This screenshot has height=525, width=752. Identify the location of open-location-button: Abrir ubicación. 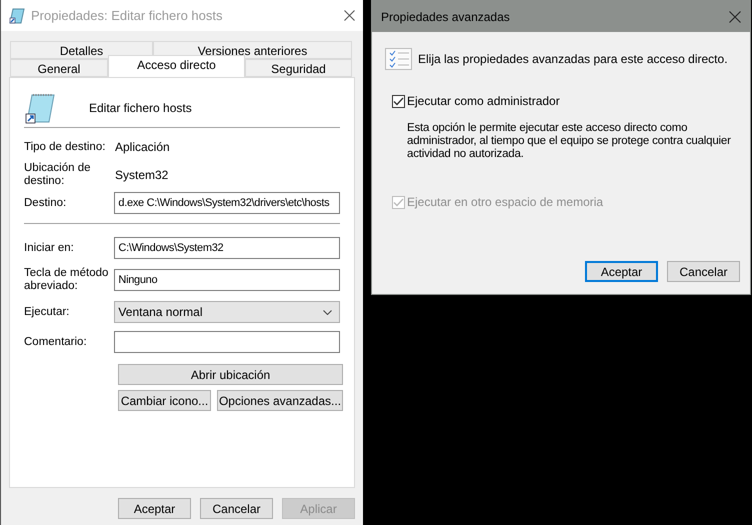
(230, 374).